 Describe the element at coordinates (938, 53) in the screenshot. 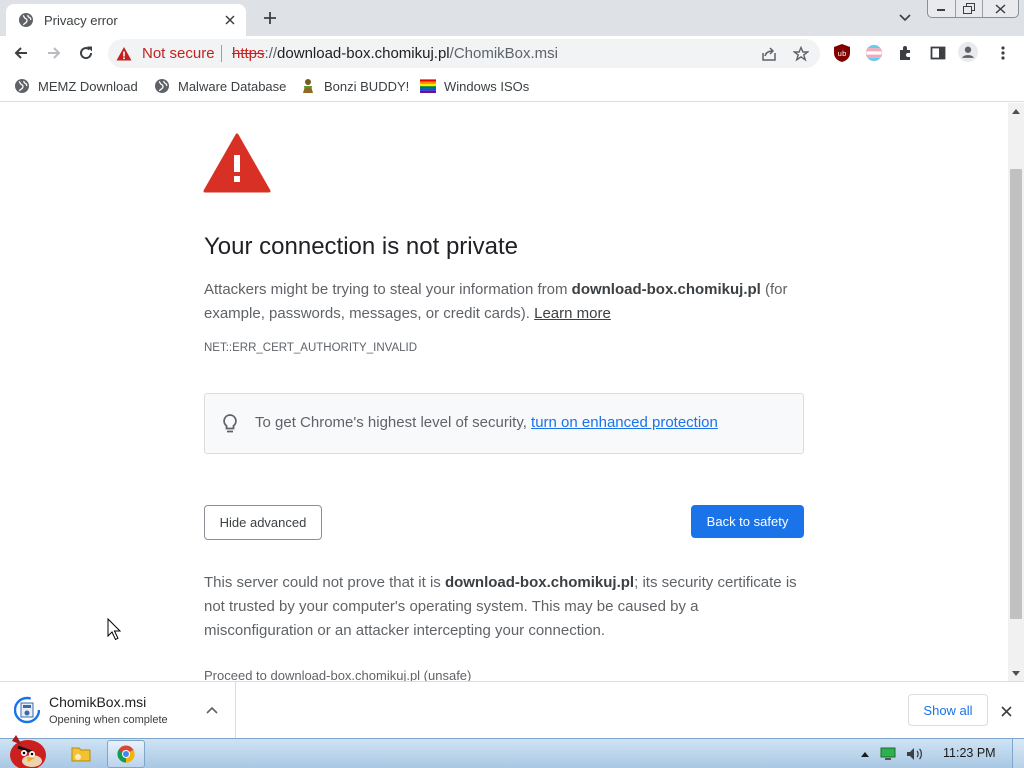

I see `side-panel-icon` at that location.